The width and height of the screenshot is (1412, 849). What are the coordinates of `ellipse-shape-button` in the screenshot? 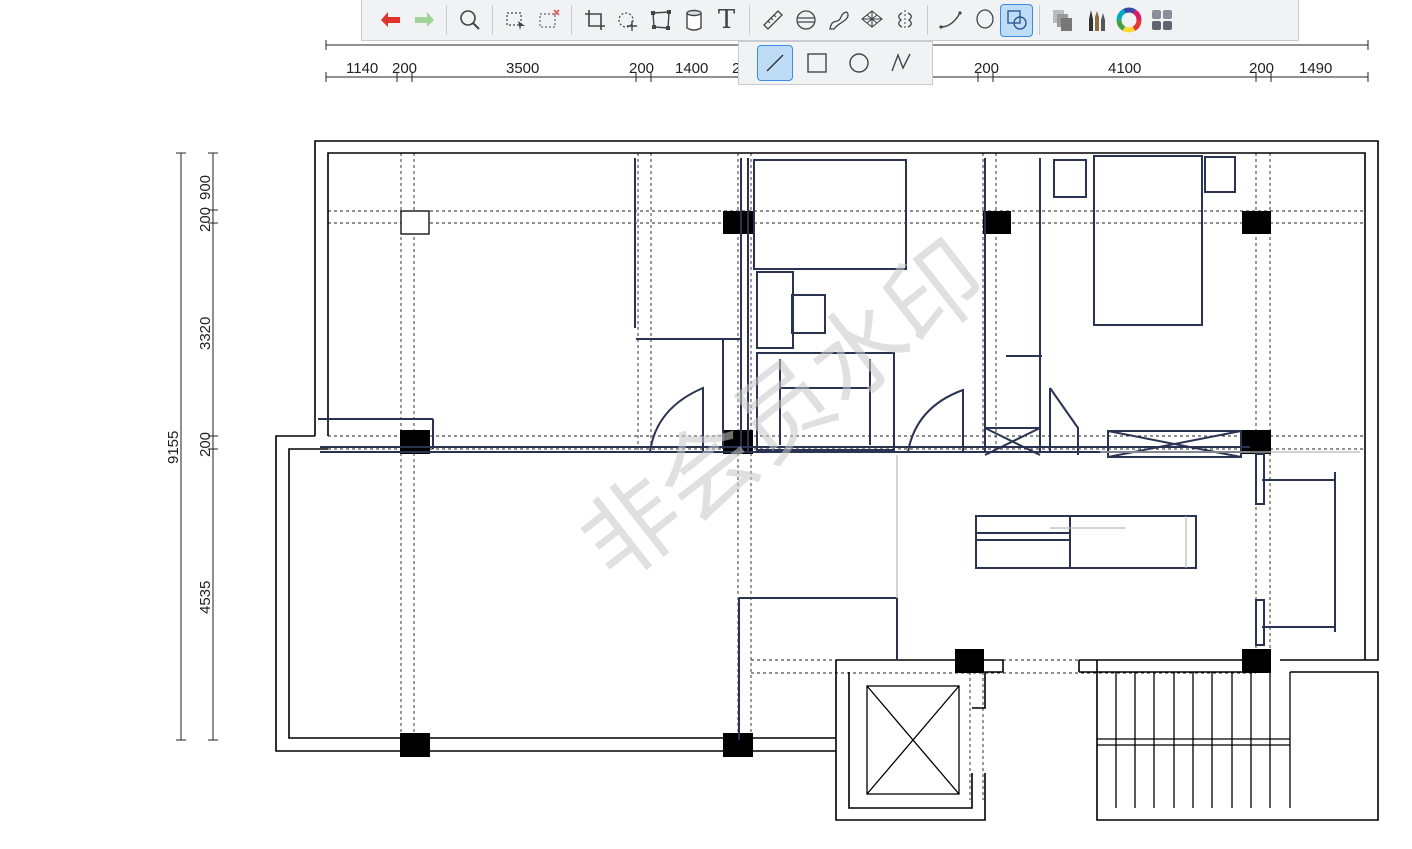 It's located at (859, 63).